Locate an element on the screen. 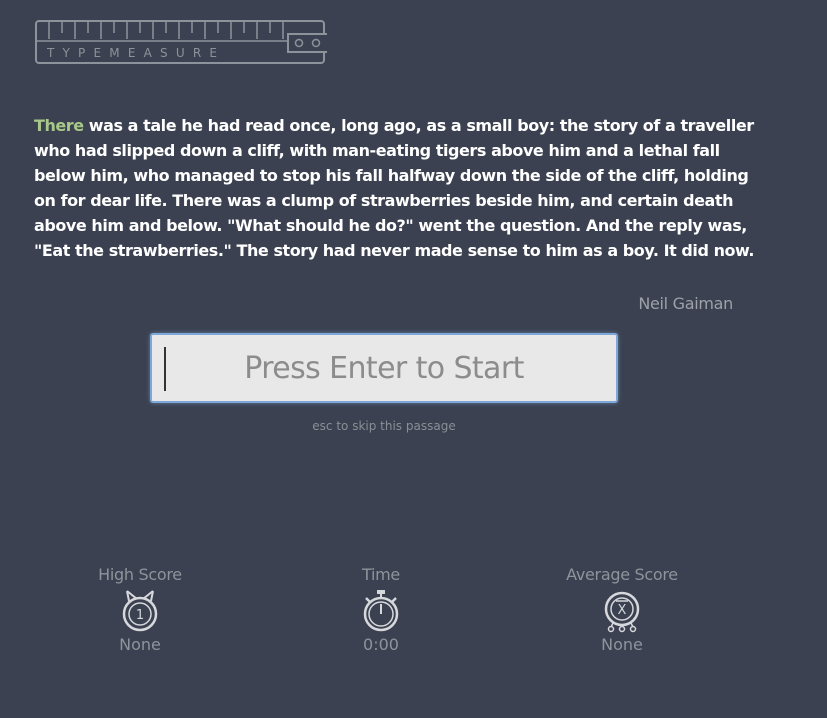 Image resolution: width=827 pixels, height=718 pixels. average-score-value: None is located at coordinates (622, 644).